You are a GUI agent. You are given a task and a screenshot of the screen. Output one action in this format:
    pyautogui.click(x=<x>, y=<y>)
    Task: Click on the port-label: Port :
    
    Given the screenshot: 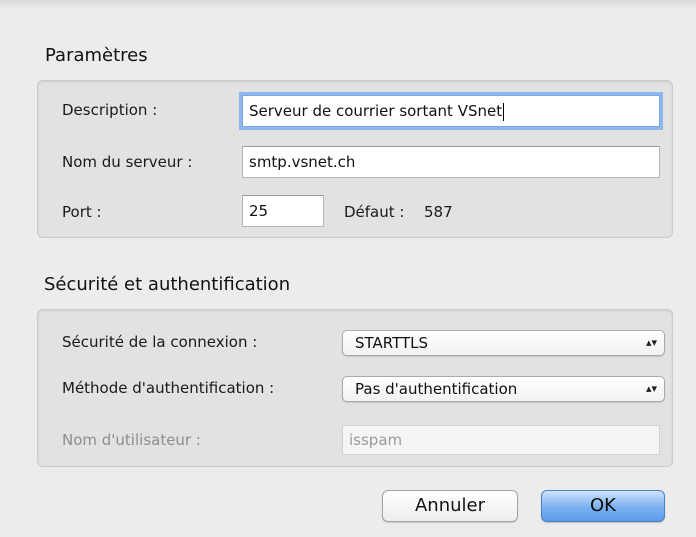 What is the action you would take?
    pyautogui.click(x=82, y=212)
    